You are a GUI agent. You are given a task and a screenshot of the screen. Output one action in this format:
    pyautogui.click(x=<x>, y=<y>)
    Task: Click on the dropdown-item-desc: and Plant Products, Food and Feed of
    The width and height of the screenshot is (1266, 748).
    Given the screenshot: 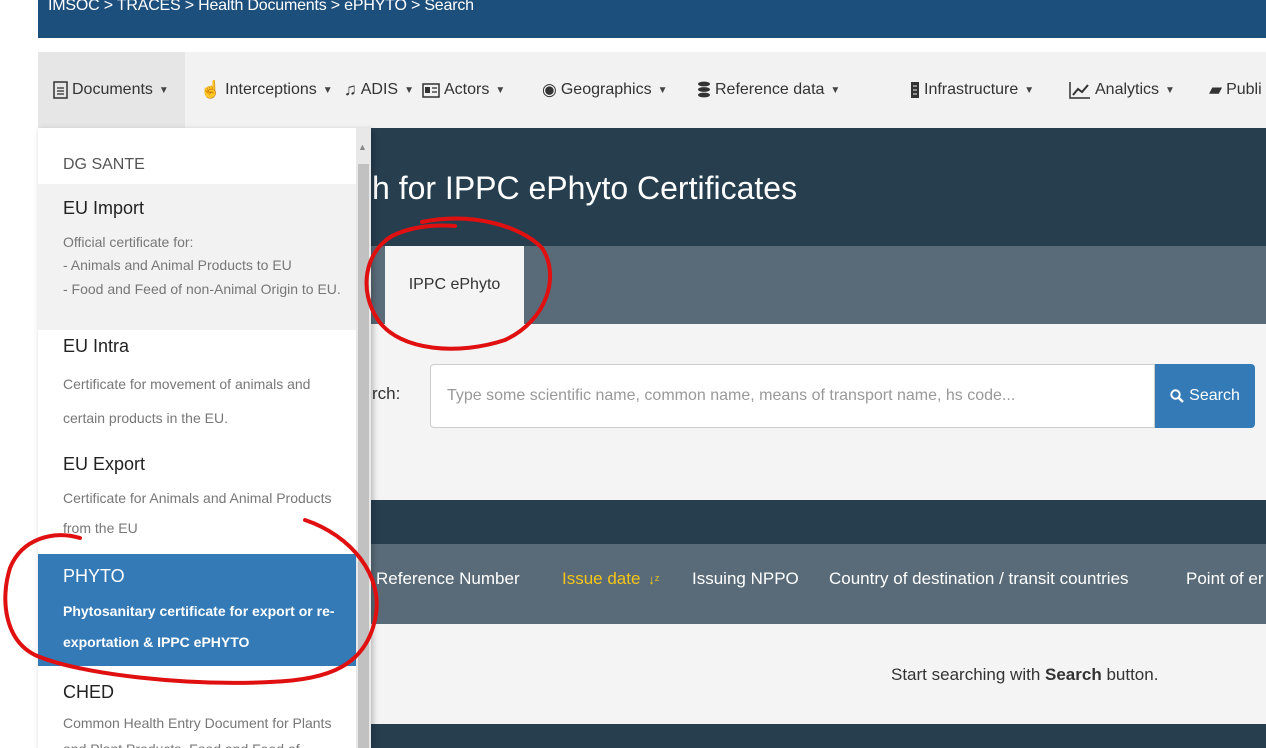 What is the action you would take?
    pyautogui.click(x=181, y=743)
    